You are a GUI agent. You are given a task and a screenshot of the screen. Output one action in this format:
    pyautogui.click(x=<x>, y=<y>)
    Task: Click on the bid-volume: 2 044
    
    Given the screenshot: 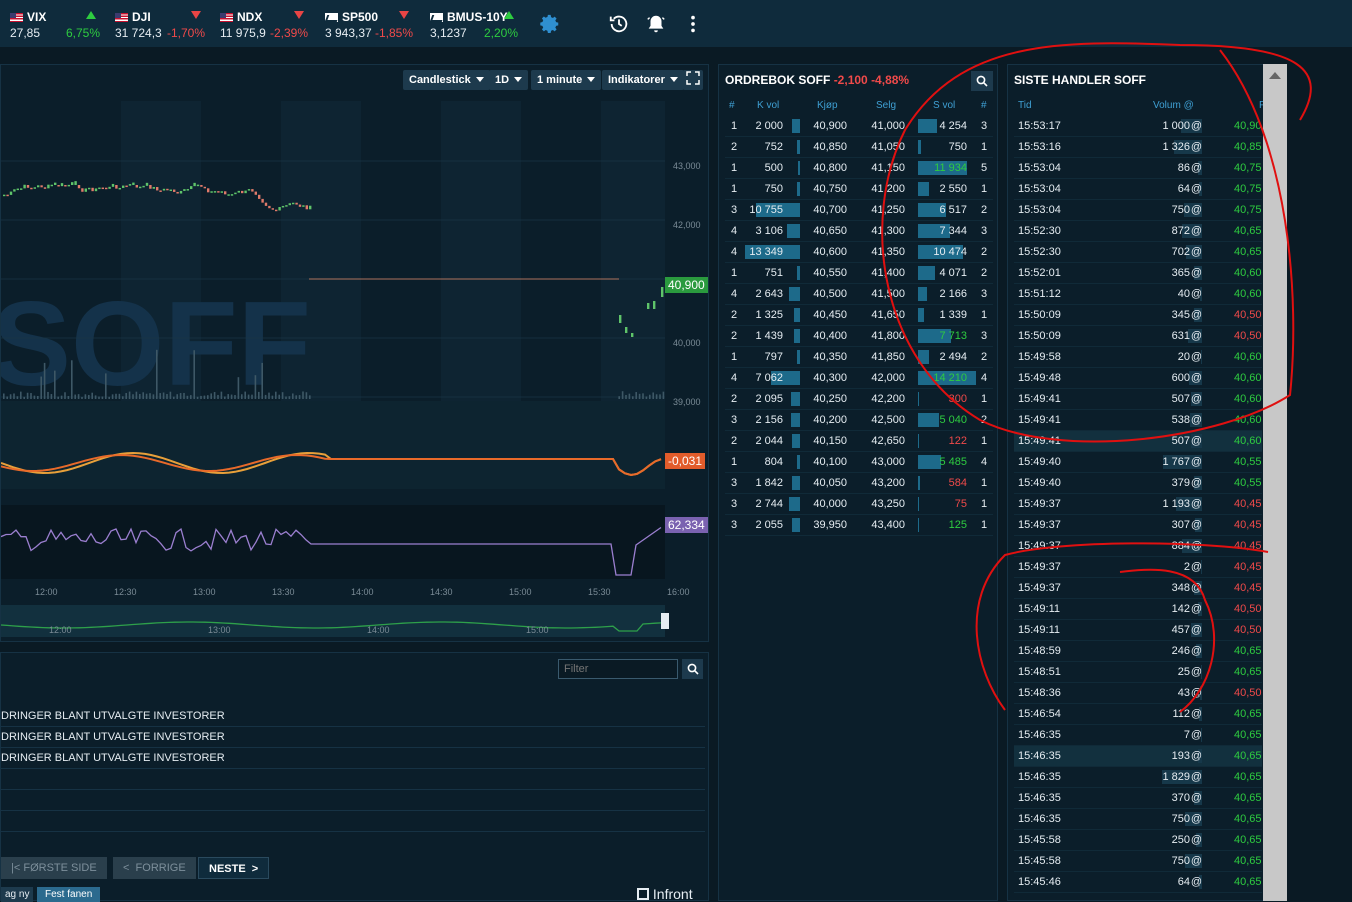 What is the action you would take?
    pyautogui.click(x=769, y=441)
    